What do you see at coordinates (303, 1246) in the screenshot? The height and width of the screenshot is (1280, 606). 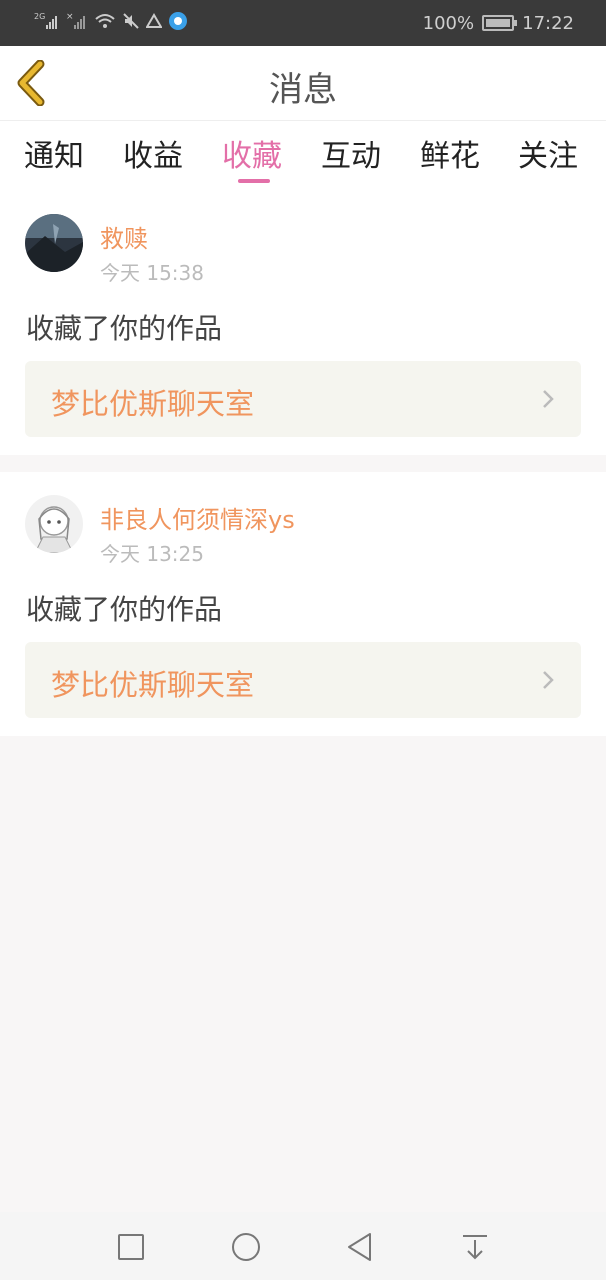 I see `system-navigation-bar` at bounding box center [303, 1246].